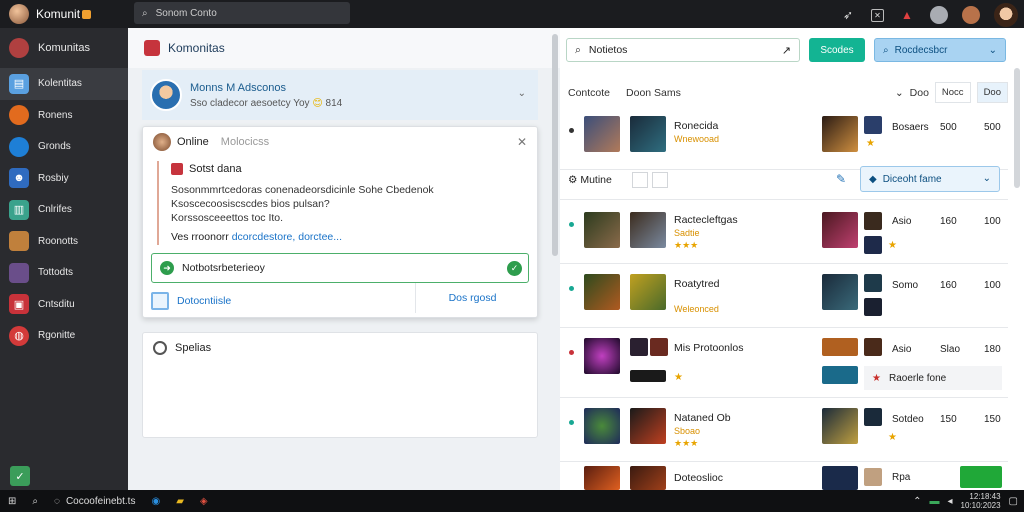 The height and width of the screenshot is (512, 1024). I want to click on taskbar-search: ◌ Cocoofeinebt.ts, so click(94, 501).